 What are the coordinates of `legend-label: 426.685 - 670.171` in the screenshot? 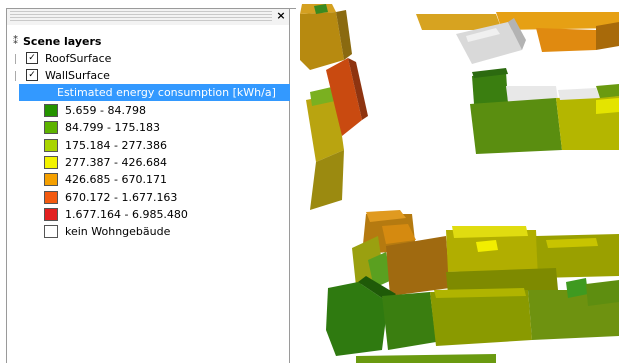 It's located at (116, 180).